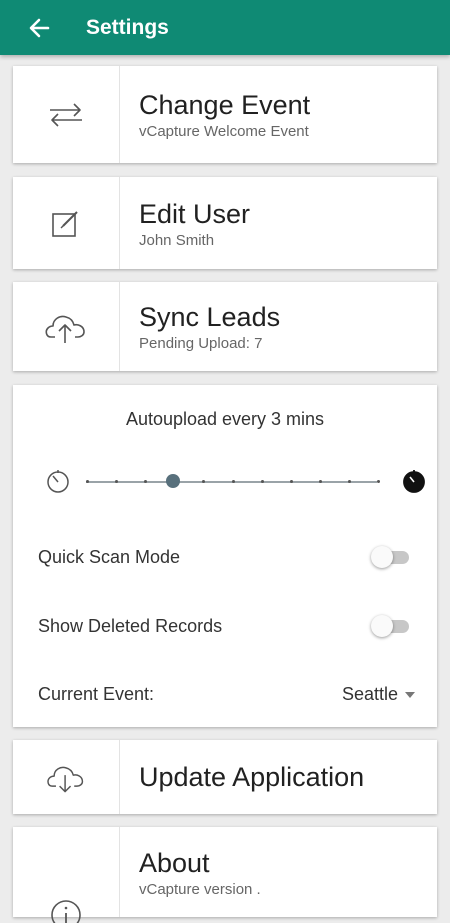 The height and width of the screenshot is (923, 450). What do you see at coordinates (414, 481) in the screenshot?
I see `timer-full-icon` at bounding box center [414, 481].